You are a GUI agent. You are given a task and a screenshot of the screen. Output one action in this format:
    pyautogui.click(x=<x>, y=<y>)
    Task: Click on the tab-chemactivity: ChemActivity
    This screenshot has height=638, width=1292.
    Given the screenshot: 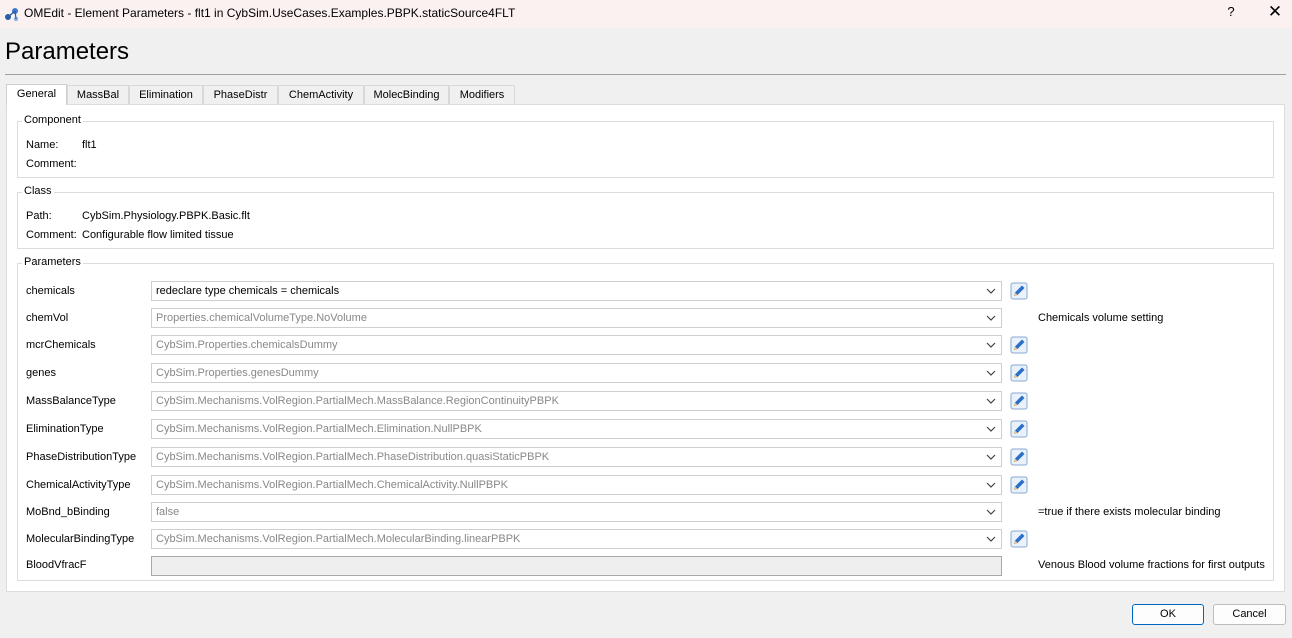 What is the action you would take?
    pyautogui.click(x=321, y=94)
    